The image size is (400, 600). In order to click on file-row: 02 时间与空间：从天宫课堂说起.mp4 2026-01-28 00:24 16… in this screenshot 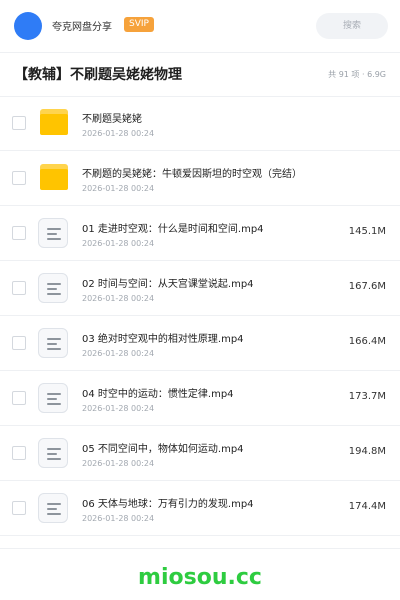, I will do `click(200, 288)`.